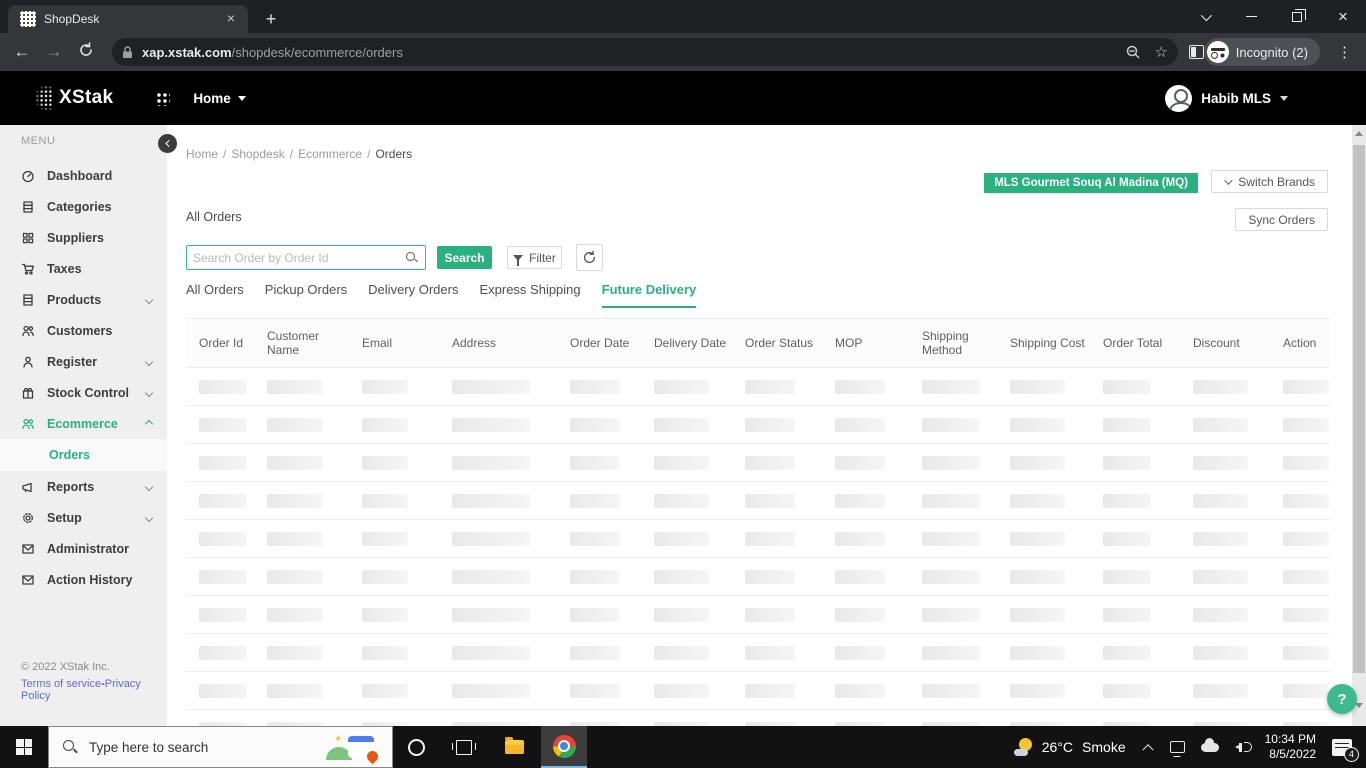 The height and width of the screenshot is (768, 1366). I want to click on notification-center-button: 4, so click(1345, 750).